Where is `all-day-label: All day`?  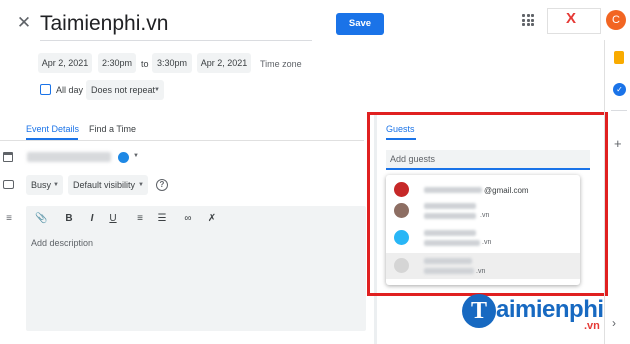
all-day-label: All day is located at coordinates (69, 90).